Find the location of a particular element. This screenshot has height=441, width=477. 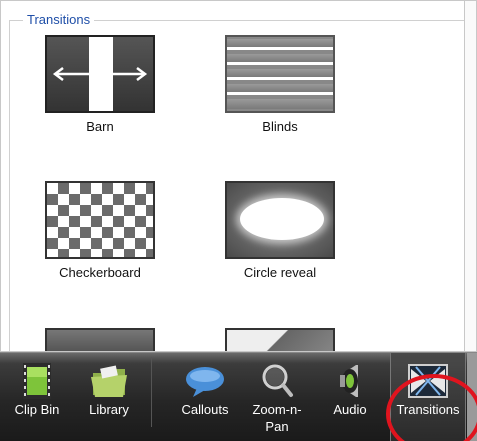

zoom-n-pan-button: Zoom-n-Pan is located at coordinates (277, 397).